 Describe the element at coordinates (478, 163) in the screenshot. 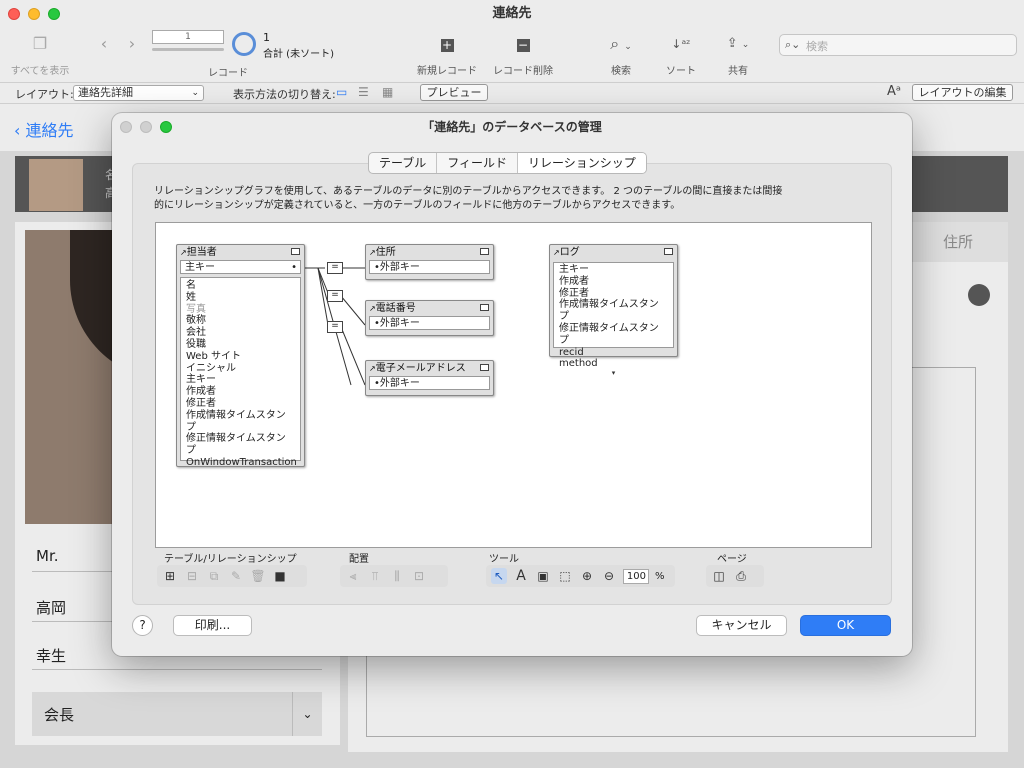

I see `tab-fields: フィールド` at that location.